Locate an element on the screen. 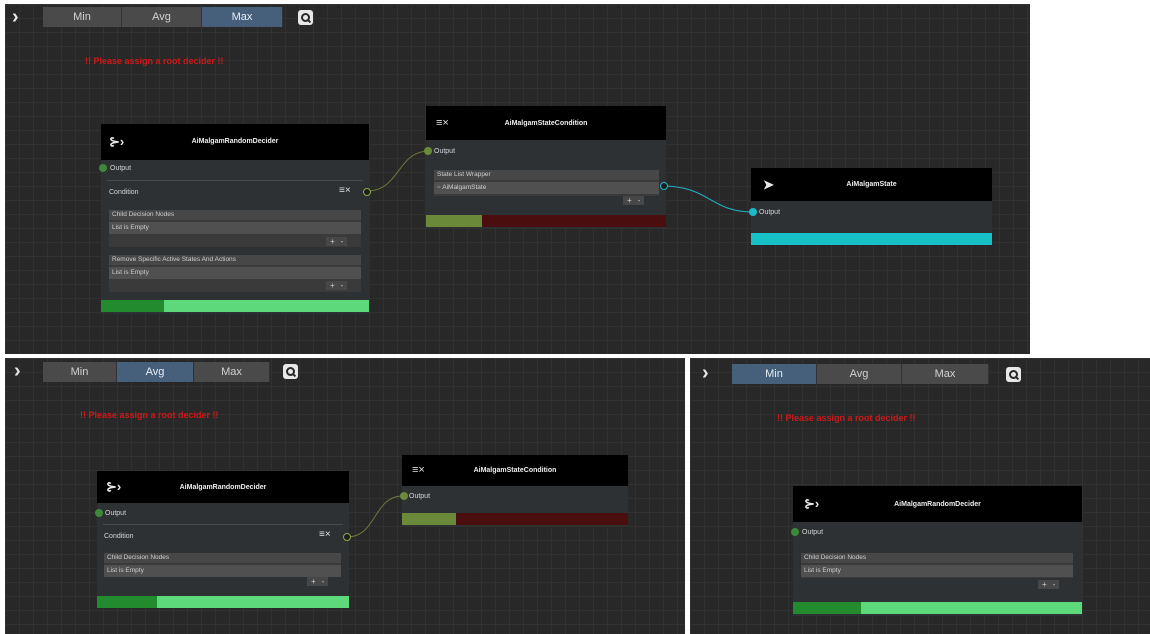 The image size is (1150, 634). min-button: Min is located at coordinates (774, 374).